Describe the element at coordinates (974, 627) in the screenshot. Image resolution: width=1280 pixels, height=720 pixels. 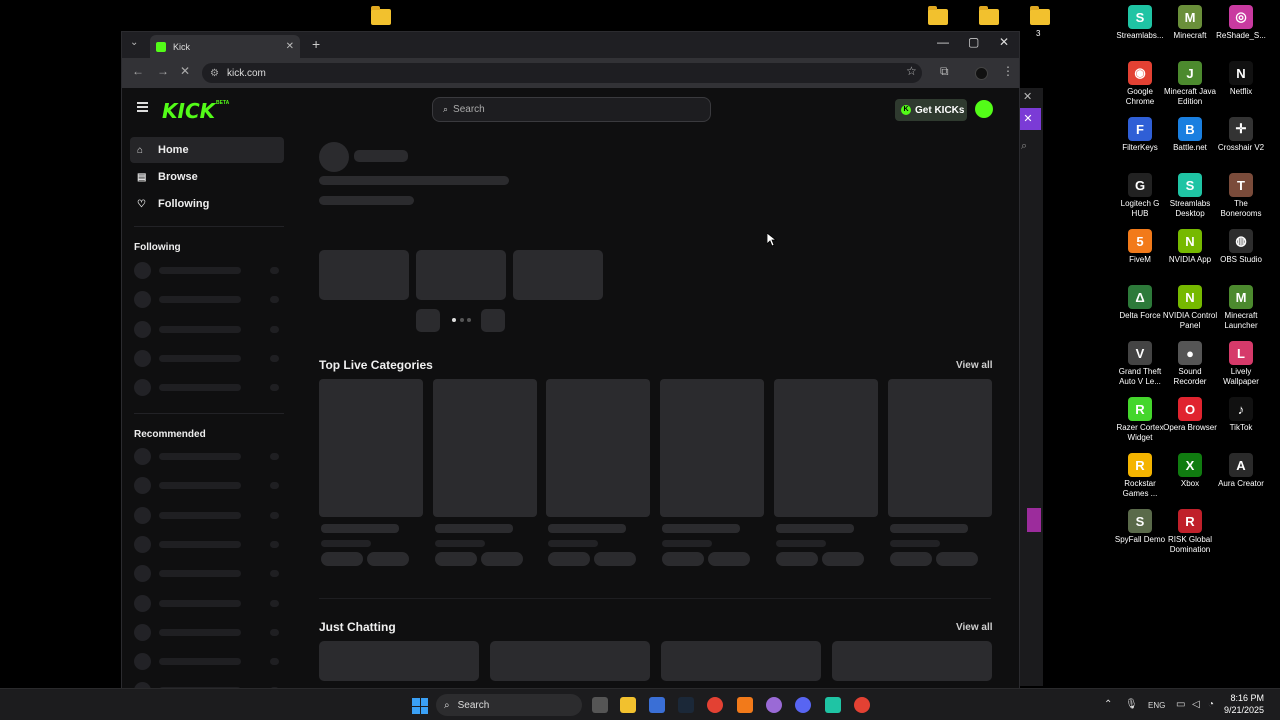
I see `view-all-just-chatting-link: View all` at that location.